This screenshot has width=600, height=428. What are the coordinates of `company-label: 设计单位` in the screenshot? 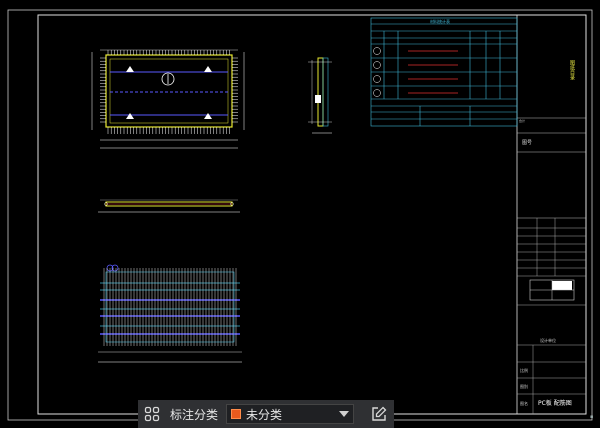 It's located at (548, 340).